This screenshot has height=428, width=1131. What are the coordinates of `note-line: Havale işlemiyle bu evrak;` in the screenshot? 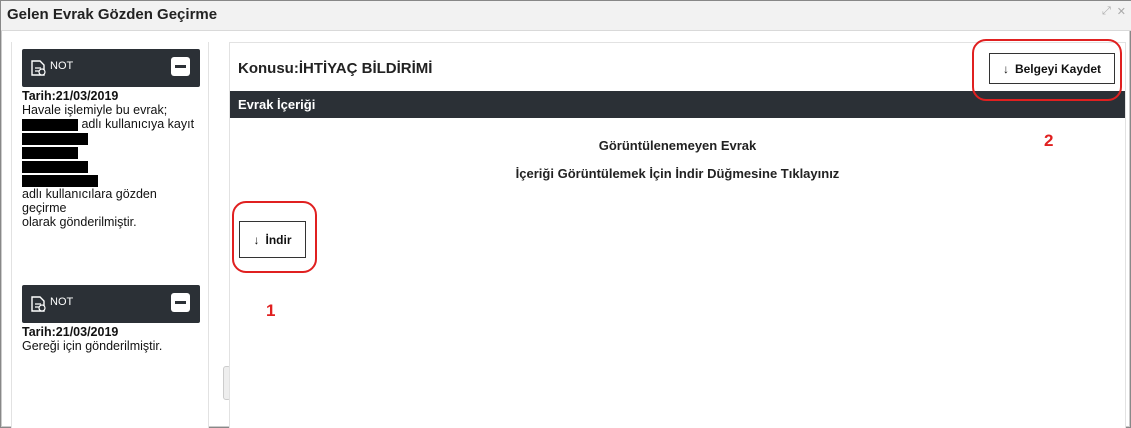 It's located at (95, 110).